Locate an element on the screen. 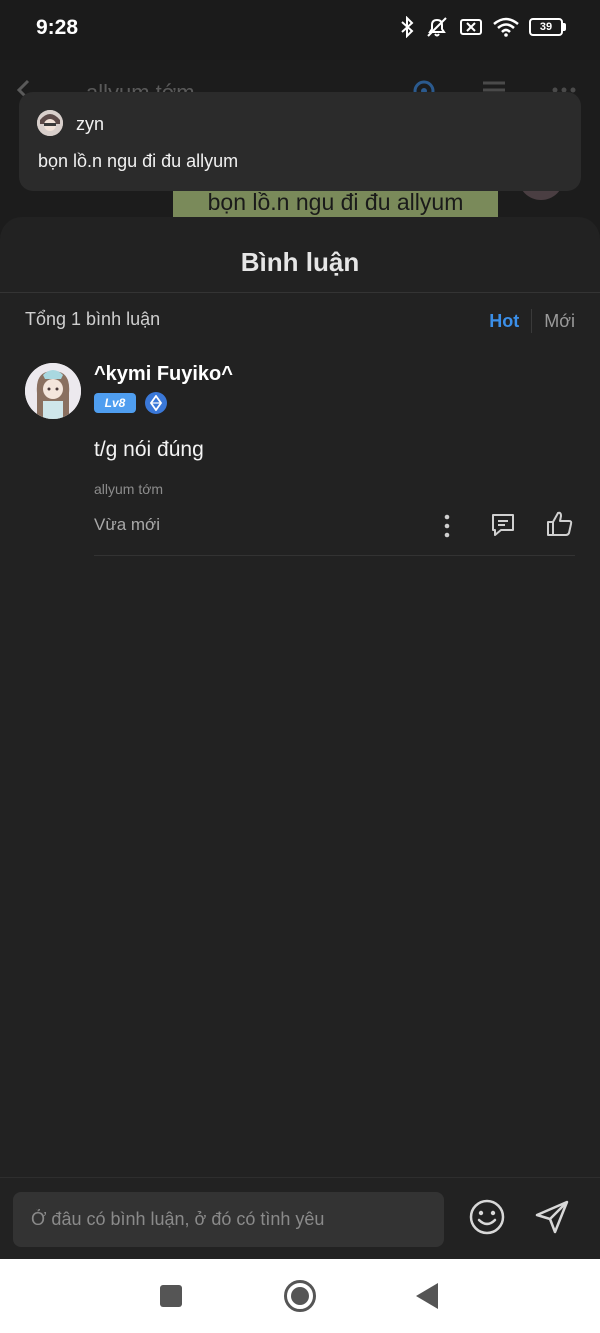 The width and height of the screenshot is (600, 1333). tab-new: Mới is located at coordinates (553, 321).